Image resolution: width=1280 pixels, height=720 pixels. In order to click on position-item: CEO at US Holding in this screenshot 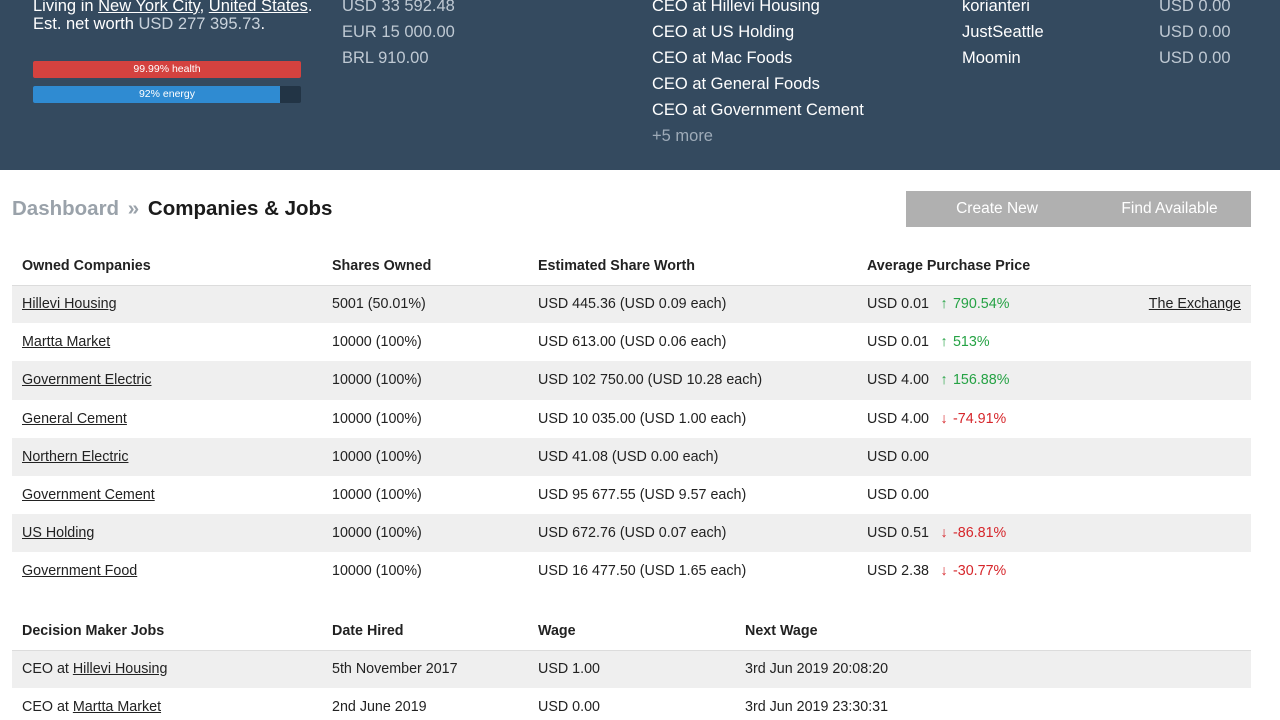, I will do `click(758, 32)`.